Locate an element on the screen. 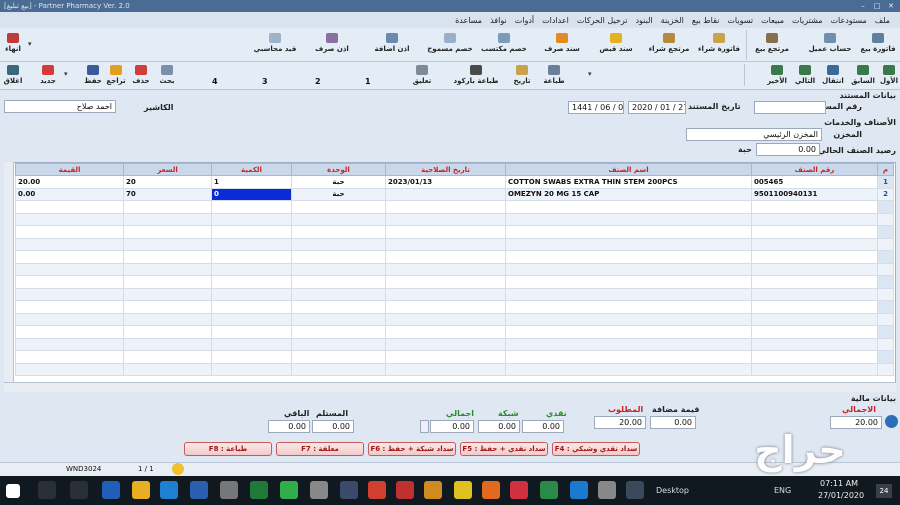  tab-4: 4 is located at coordinates (215, 81).